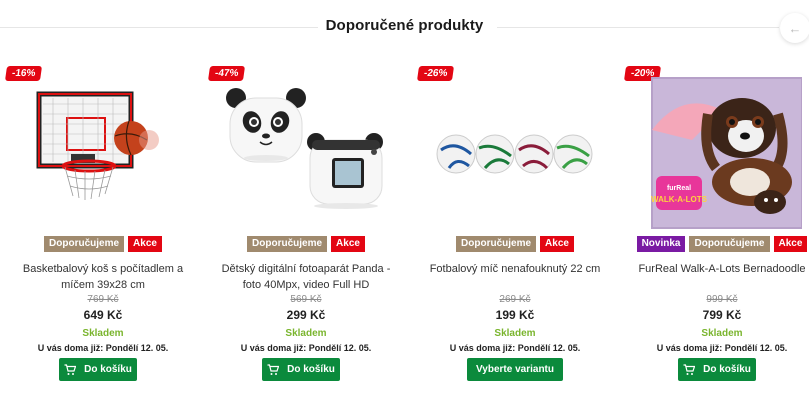  Describe the element at coordinates (679, 199) in the screenshot. I see `svg-text: WALK-A-LOTS` at that location.